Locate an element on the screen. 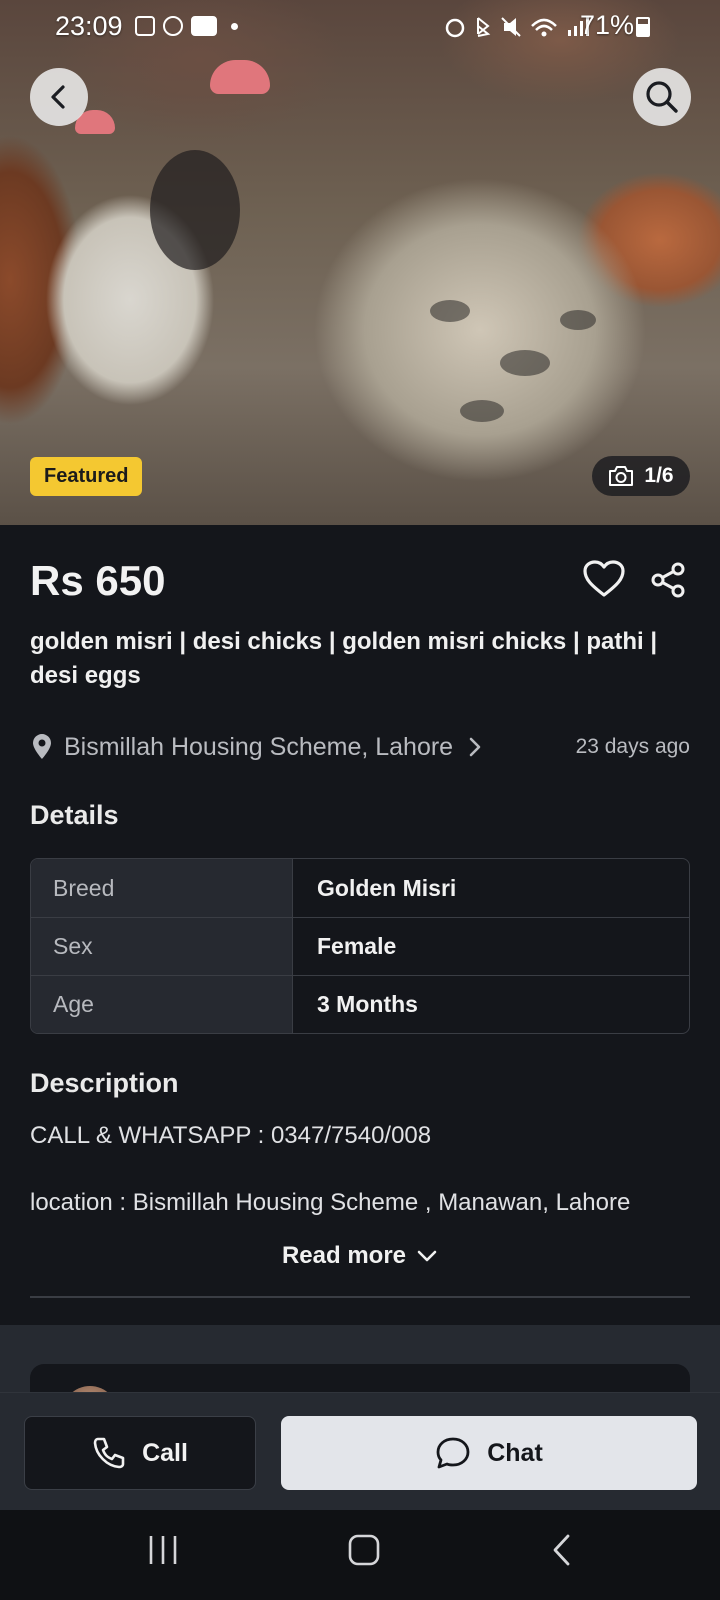 This screenshot has height=1600, width=720. recents-icon is located at coordinates (163, 1550).